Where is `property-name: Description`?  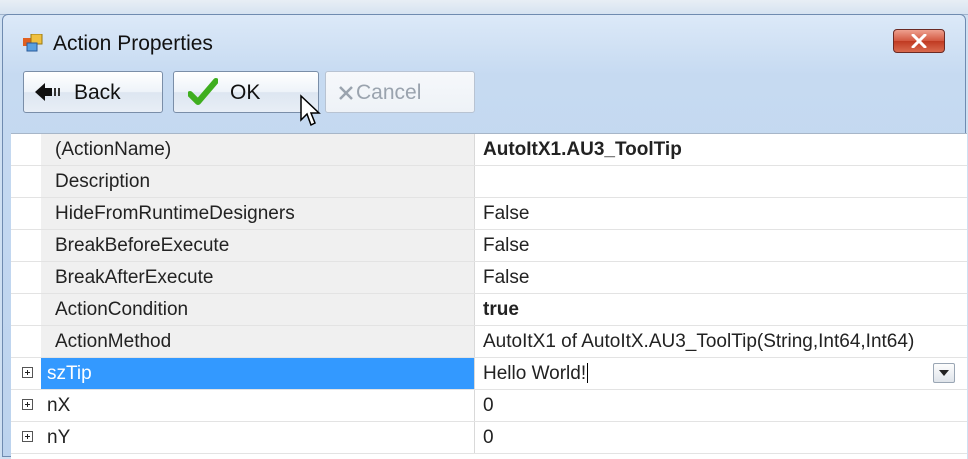
property-name: Description is located at coordinates (258, 181).